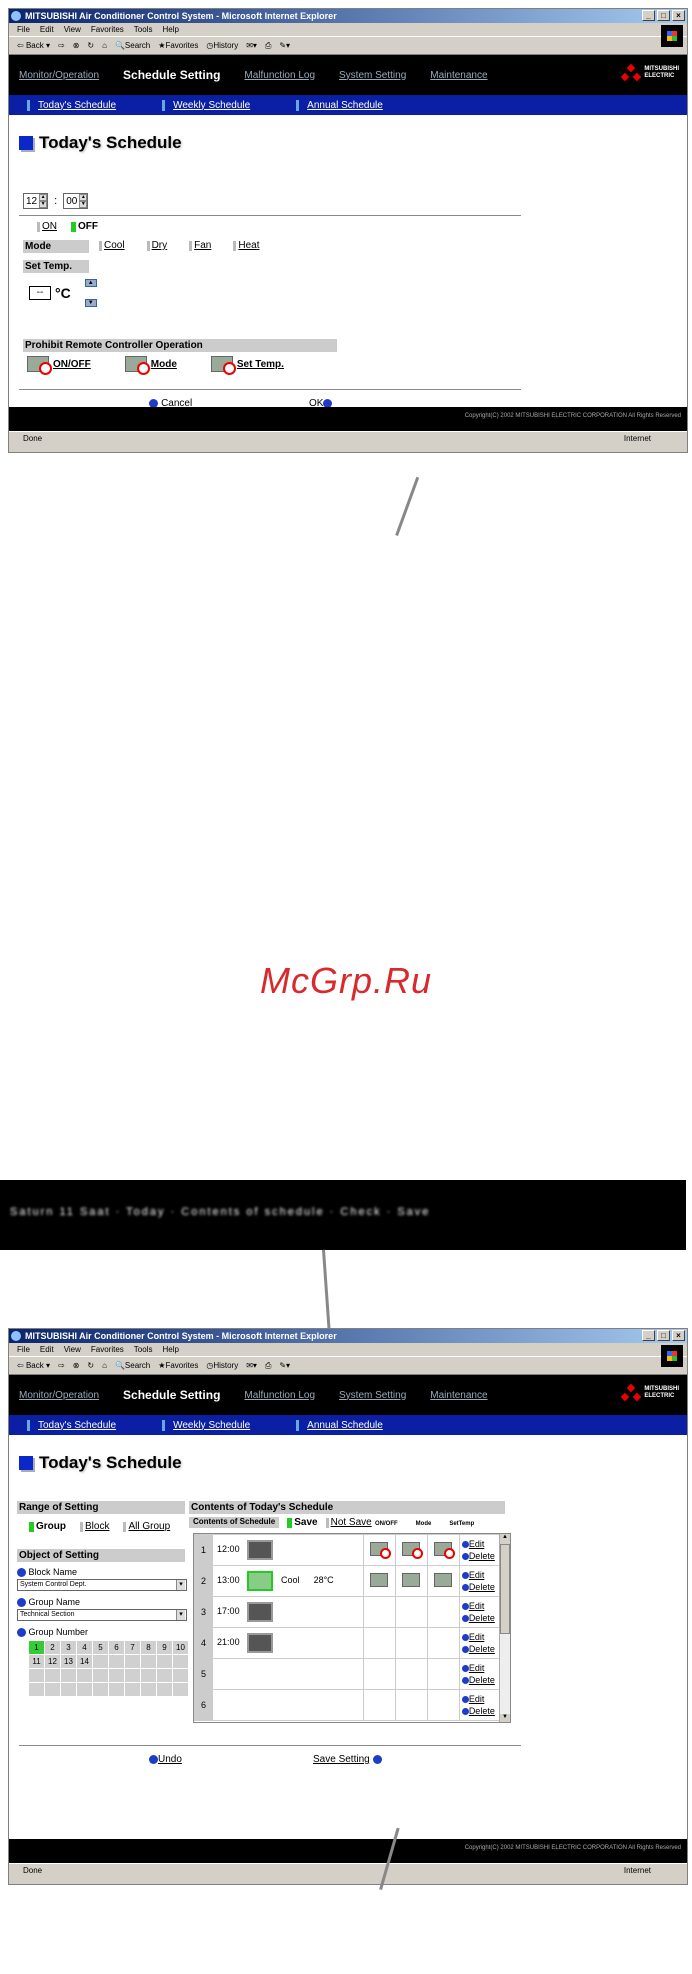 The image size is (692, 1974). What do you see at coordinates (52, 1647) in the screenshot?
I see `group-number-cell: 2` at bounding box center [52, 1647].